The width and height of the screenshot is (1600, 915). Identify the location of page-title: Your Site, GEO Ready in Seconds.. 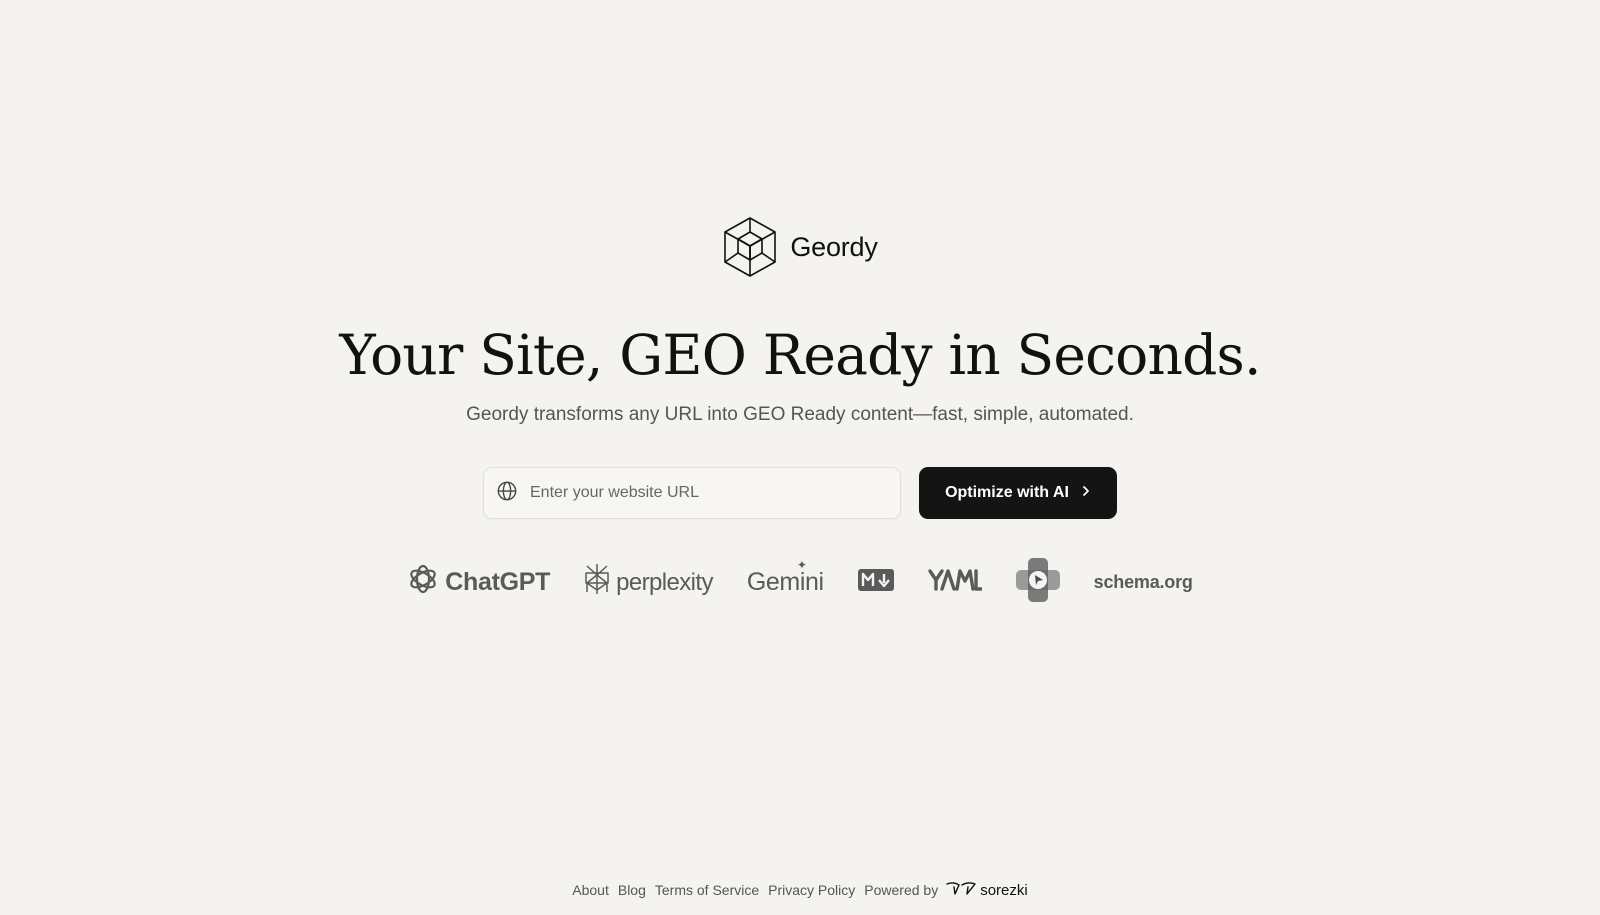
(800, 355).